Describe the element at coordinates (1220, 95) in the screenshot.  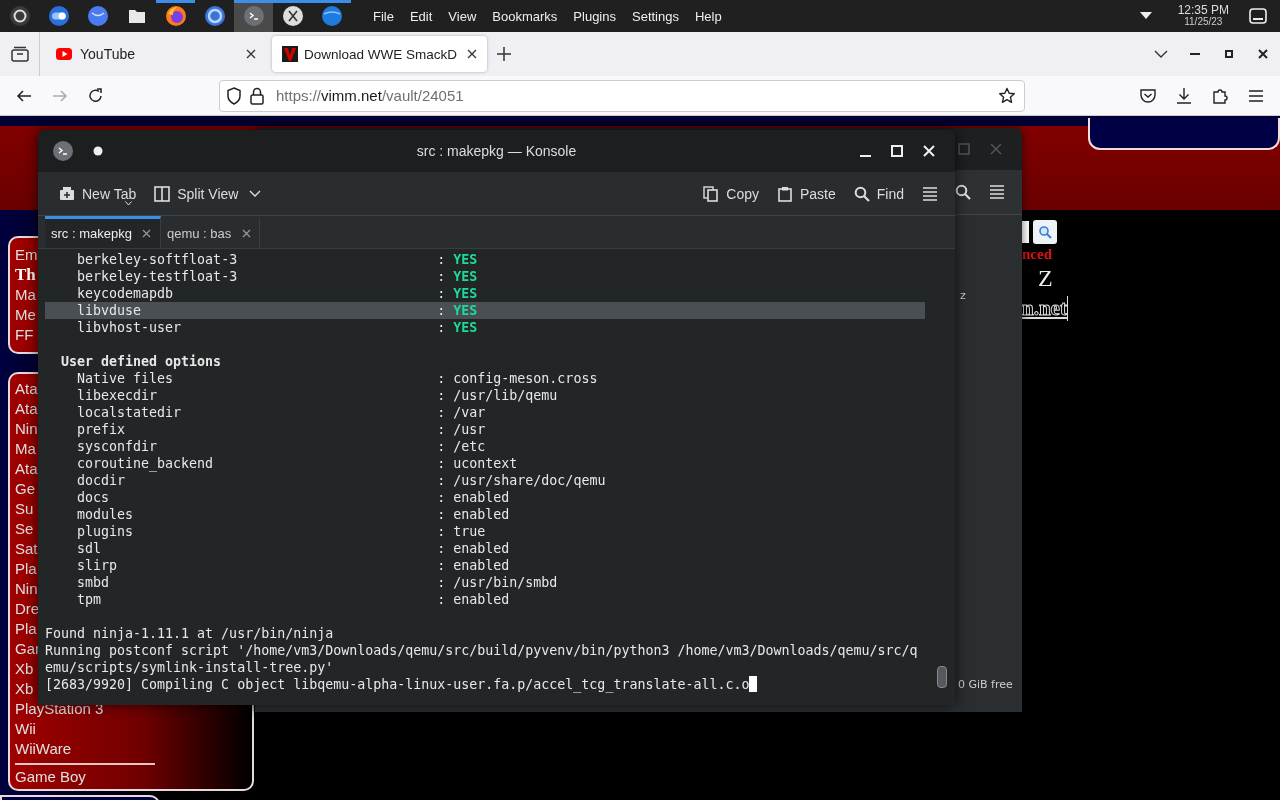
I see `puzzle-icon` at that location.